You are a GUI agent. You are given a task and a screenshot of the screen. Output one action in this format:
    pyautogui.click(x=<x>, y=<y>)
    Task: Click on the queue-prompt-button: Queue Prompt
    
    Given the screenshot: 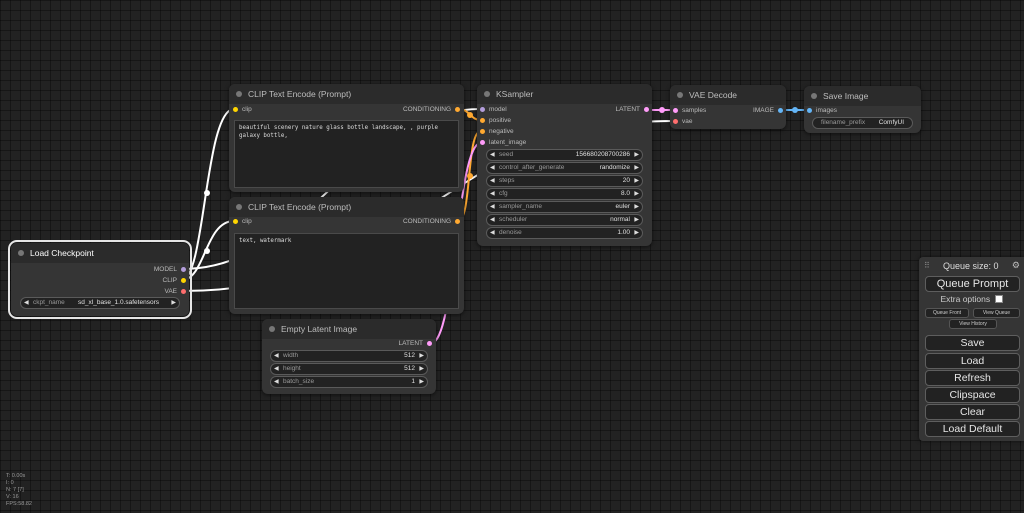 What is the action you would take?
    pyautogui.click(x=972, y=284)
    